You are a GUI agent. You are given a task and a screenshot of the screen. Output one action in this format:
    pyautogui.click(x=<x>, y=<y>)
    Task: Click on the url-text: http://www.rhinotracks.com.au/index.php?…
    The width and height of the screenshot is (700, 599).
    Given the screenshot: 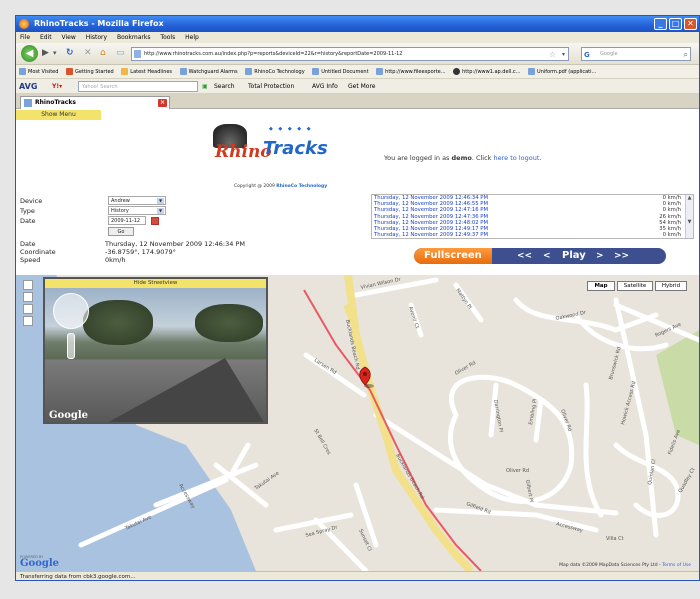 What is the action you would take?
    pyautogui.click(x=273, y=54)
    